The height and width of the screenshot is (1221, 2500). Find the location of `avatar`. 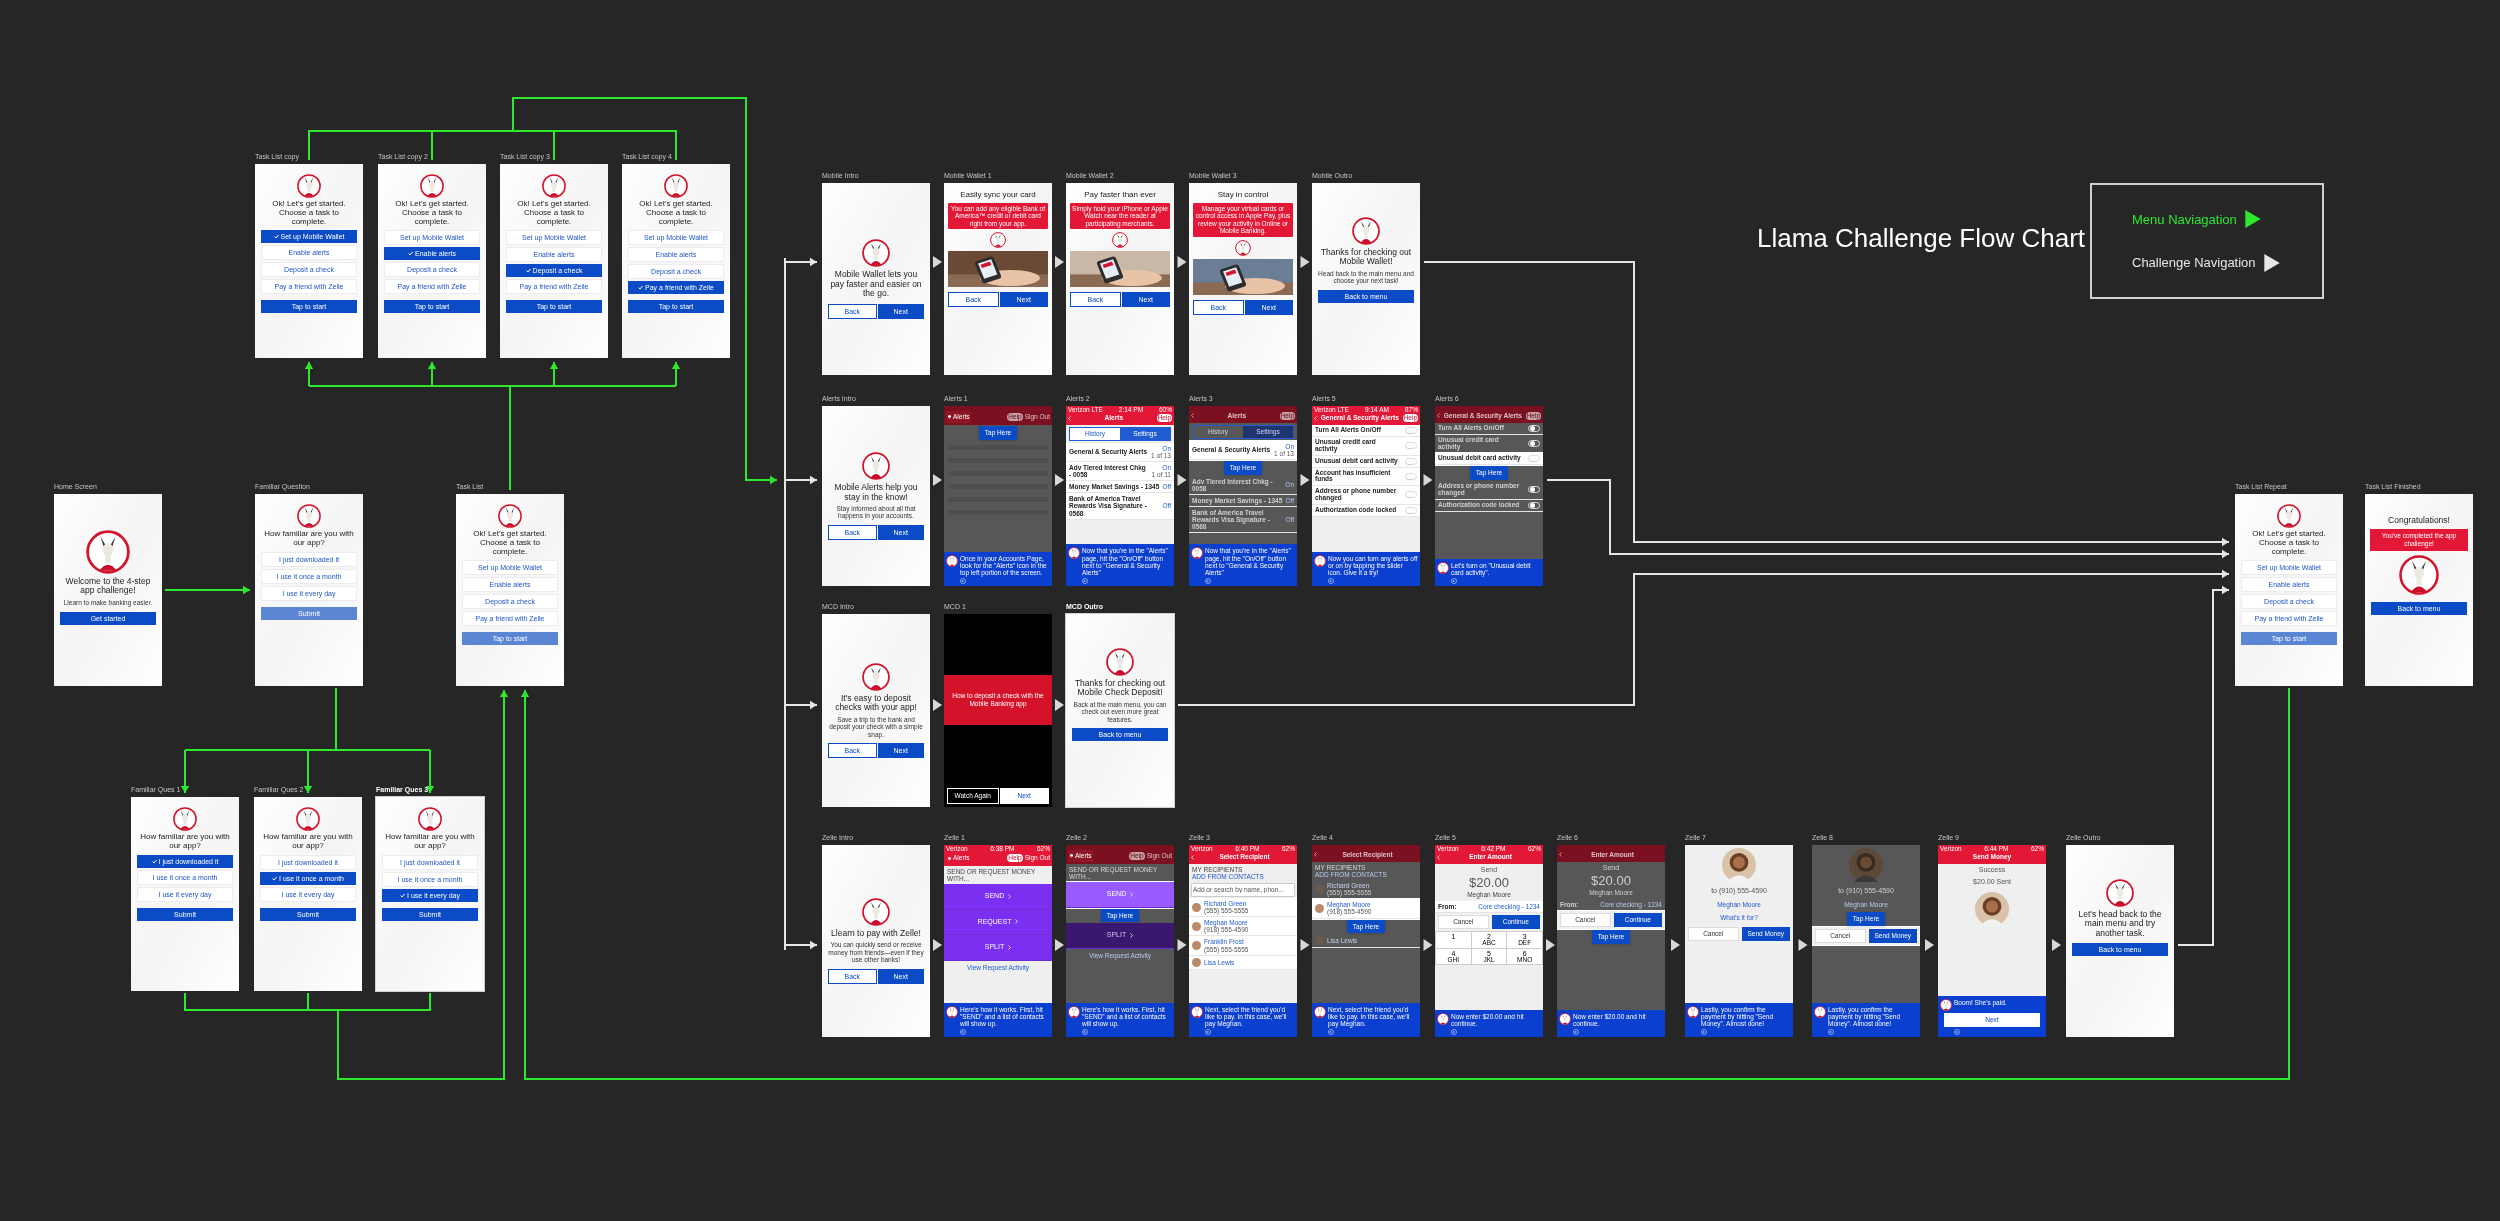

avatar is located at coordinates (1319, 941).